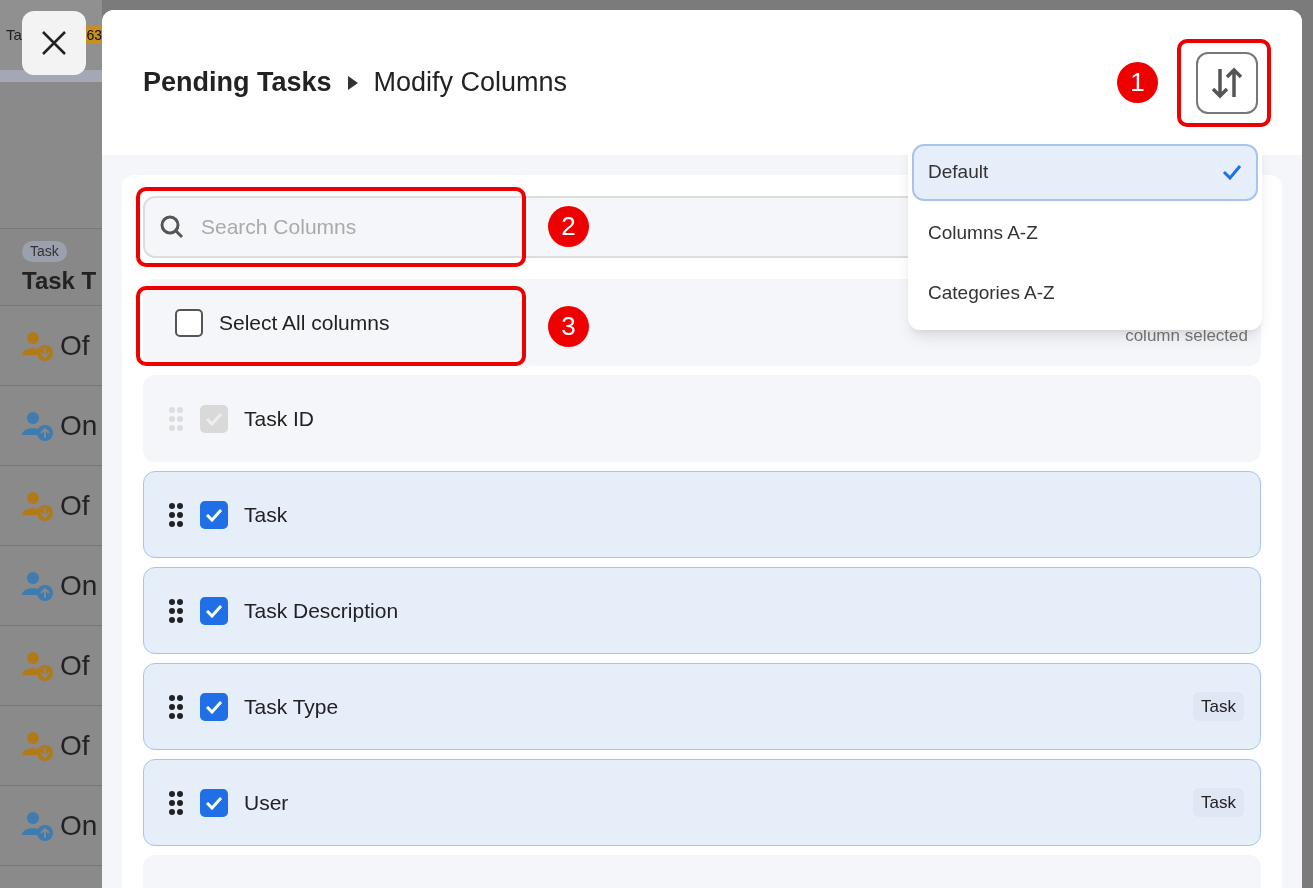 Image resolution: width=1313 pixels, height=888 pixels. I want to click on sort-option: Default, so click(1085, 172).